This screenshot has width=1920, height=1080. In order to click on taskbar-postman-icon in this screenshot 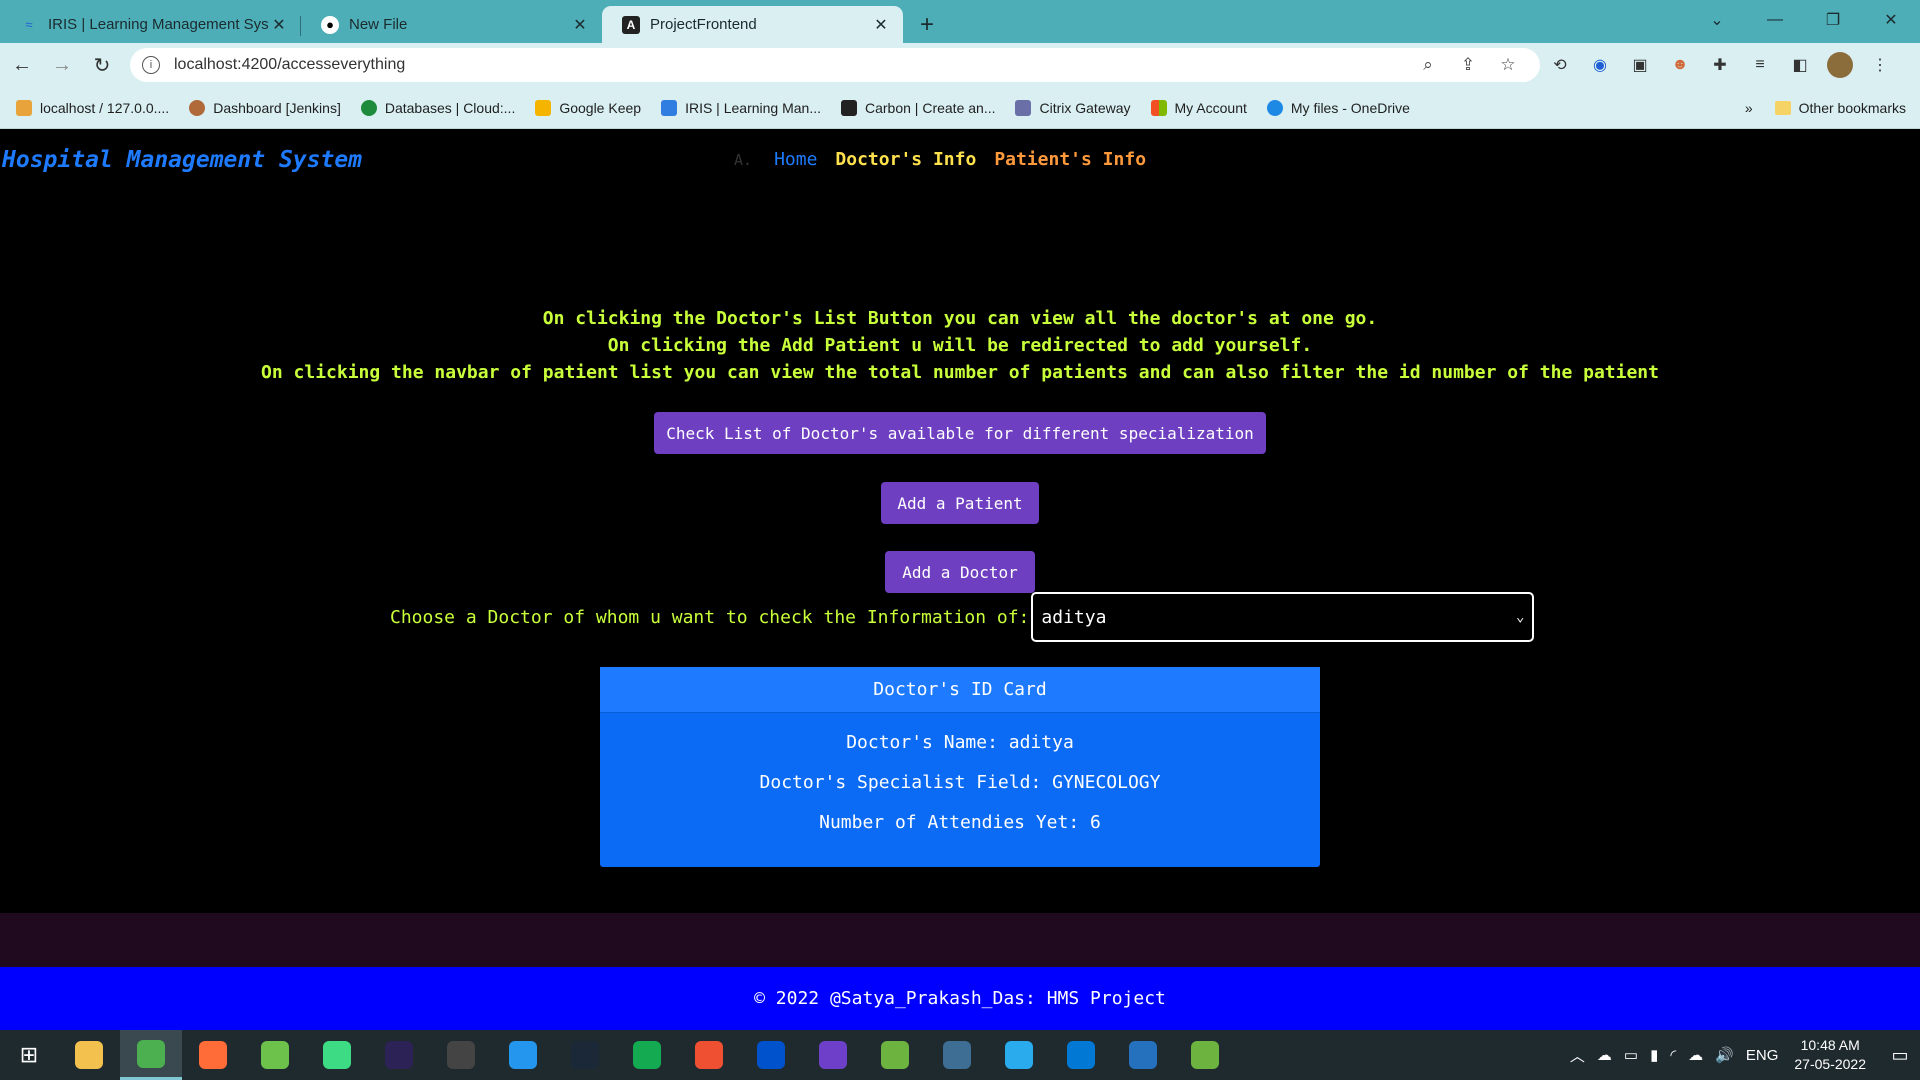, I will do `click(213, 1055)`.